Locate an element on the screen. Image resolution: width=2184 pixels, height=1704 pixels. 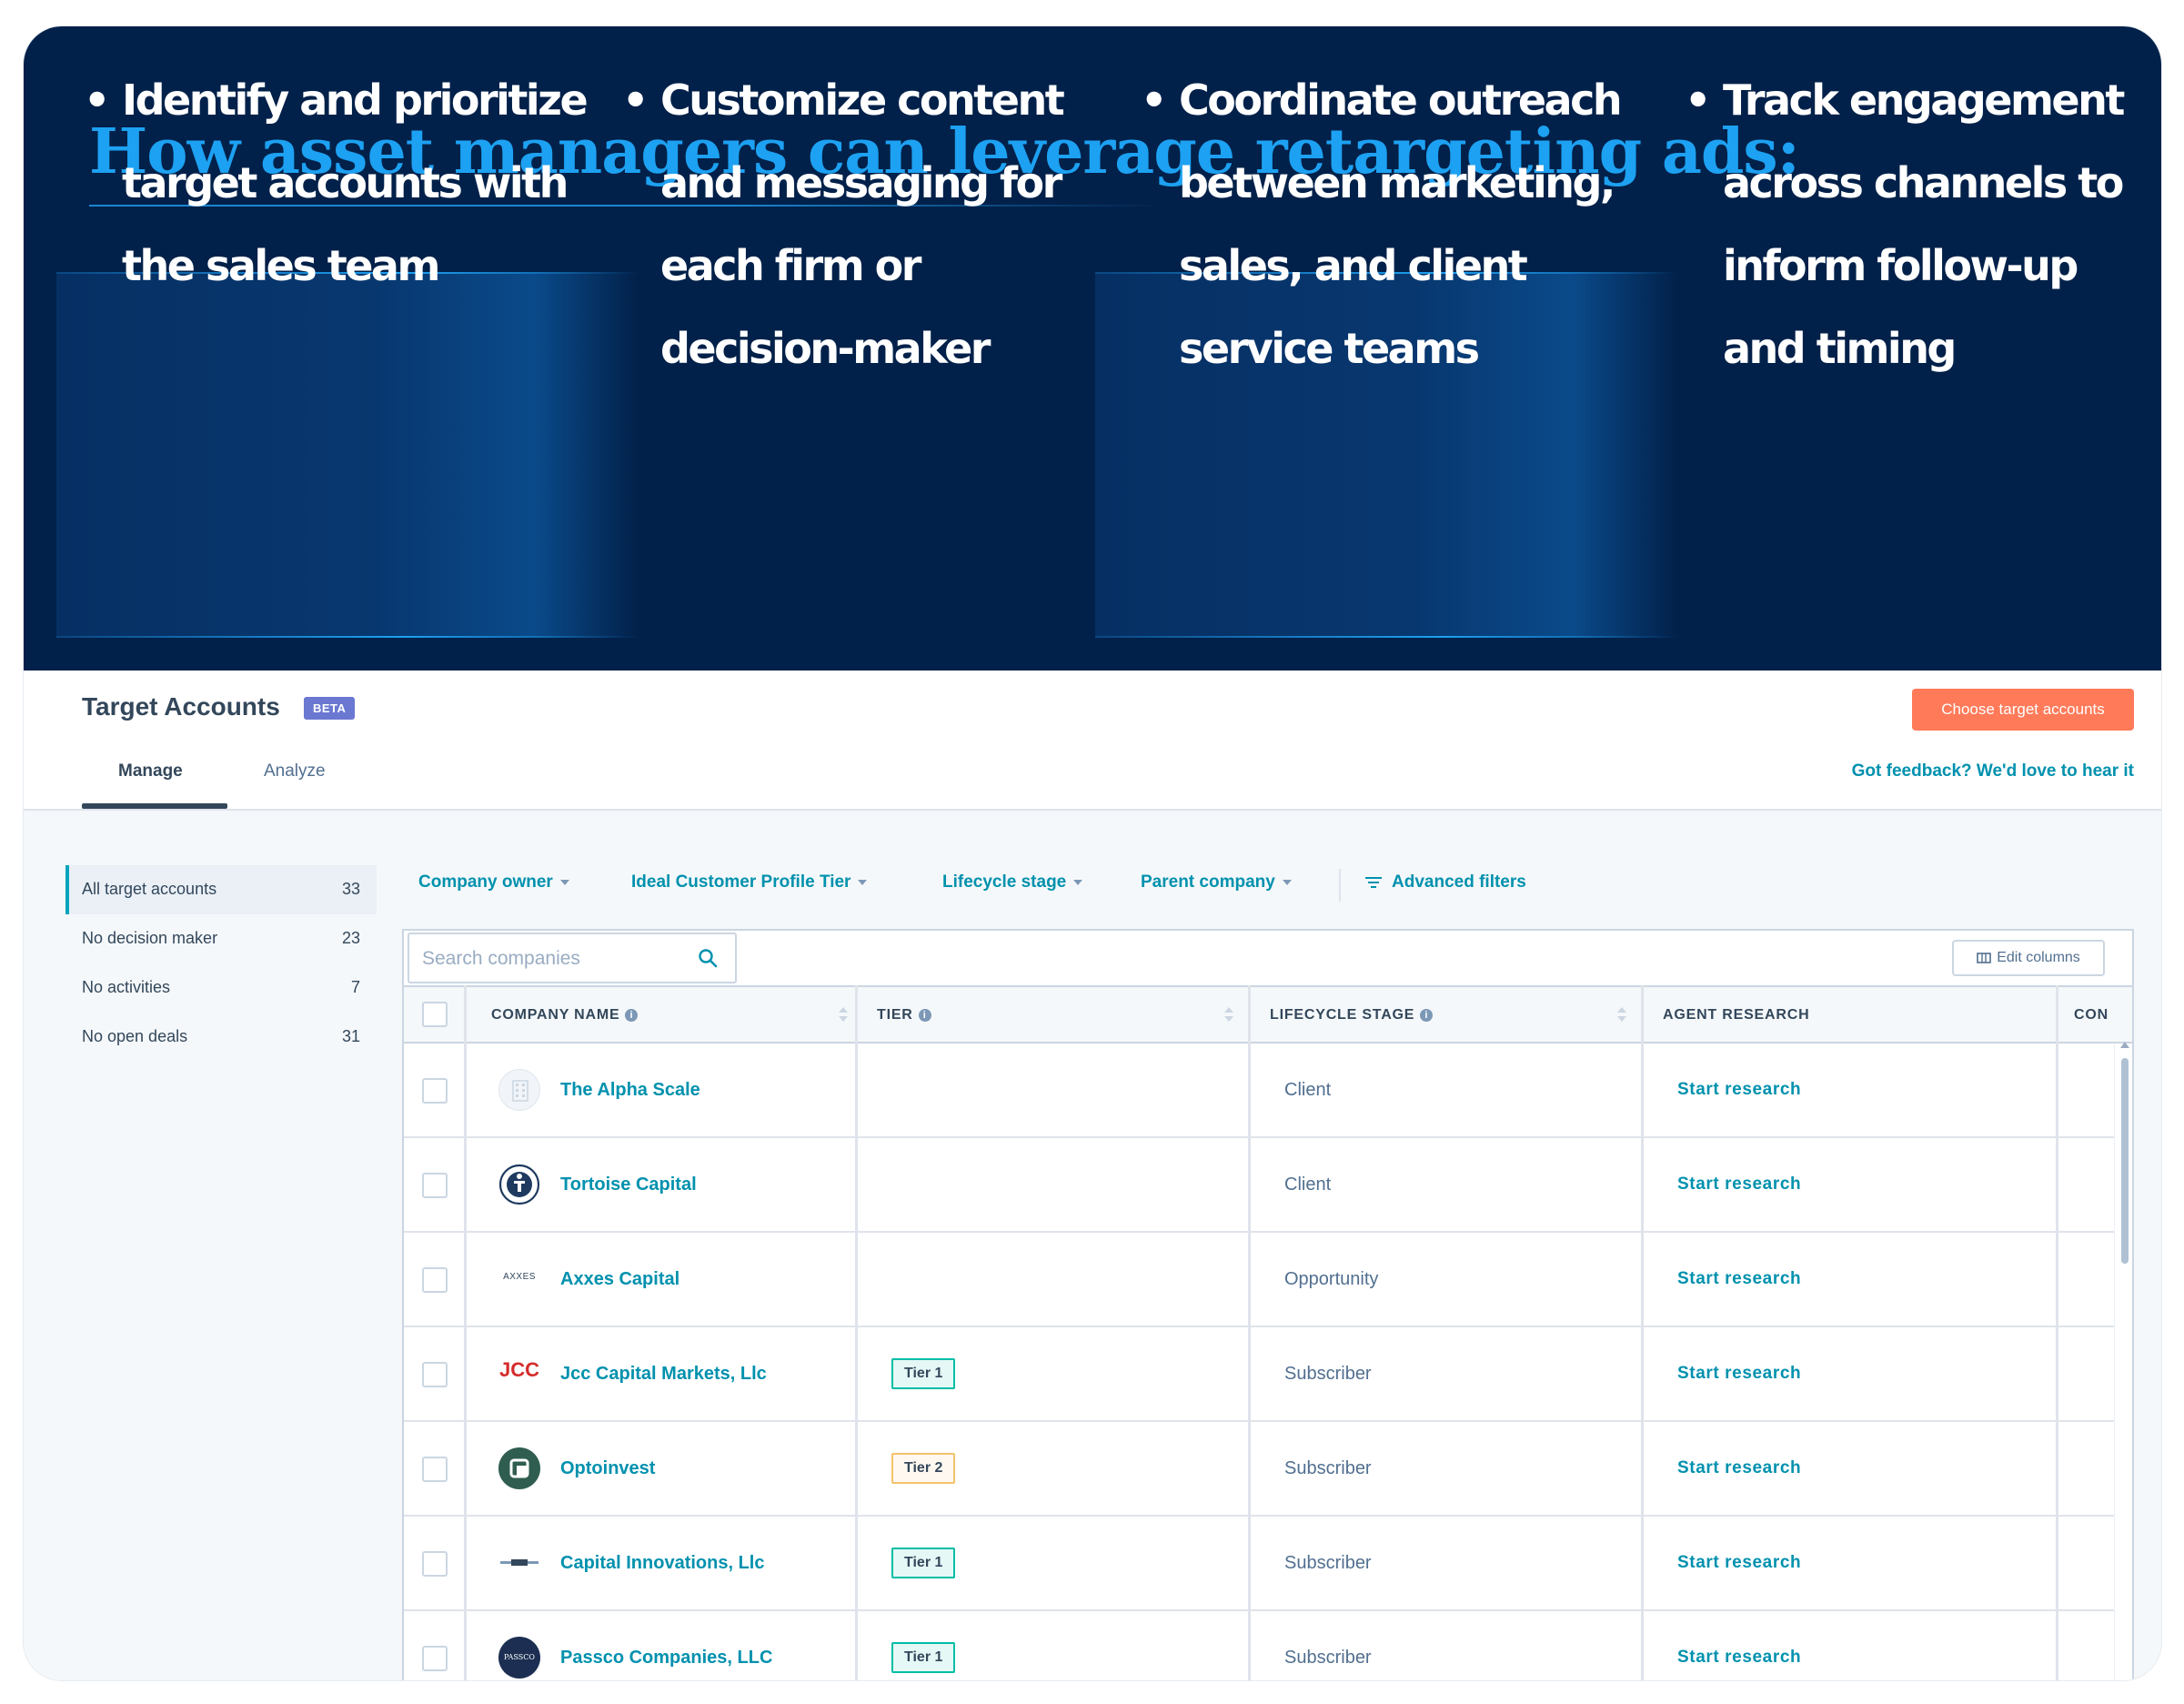
column-header-tier: TIER i is located at coordinates (904, 1015).